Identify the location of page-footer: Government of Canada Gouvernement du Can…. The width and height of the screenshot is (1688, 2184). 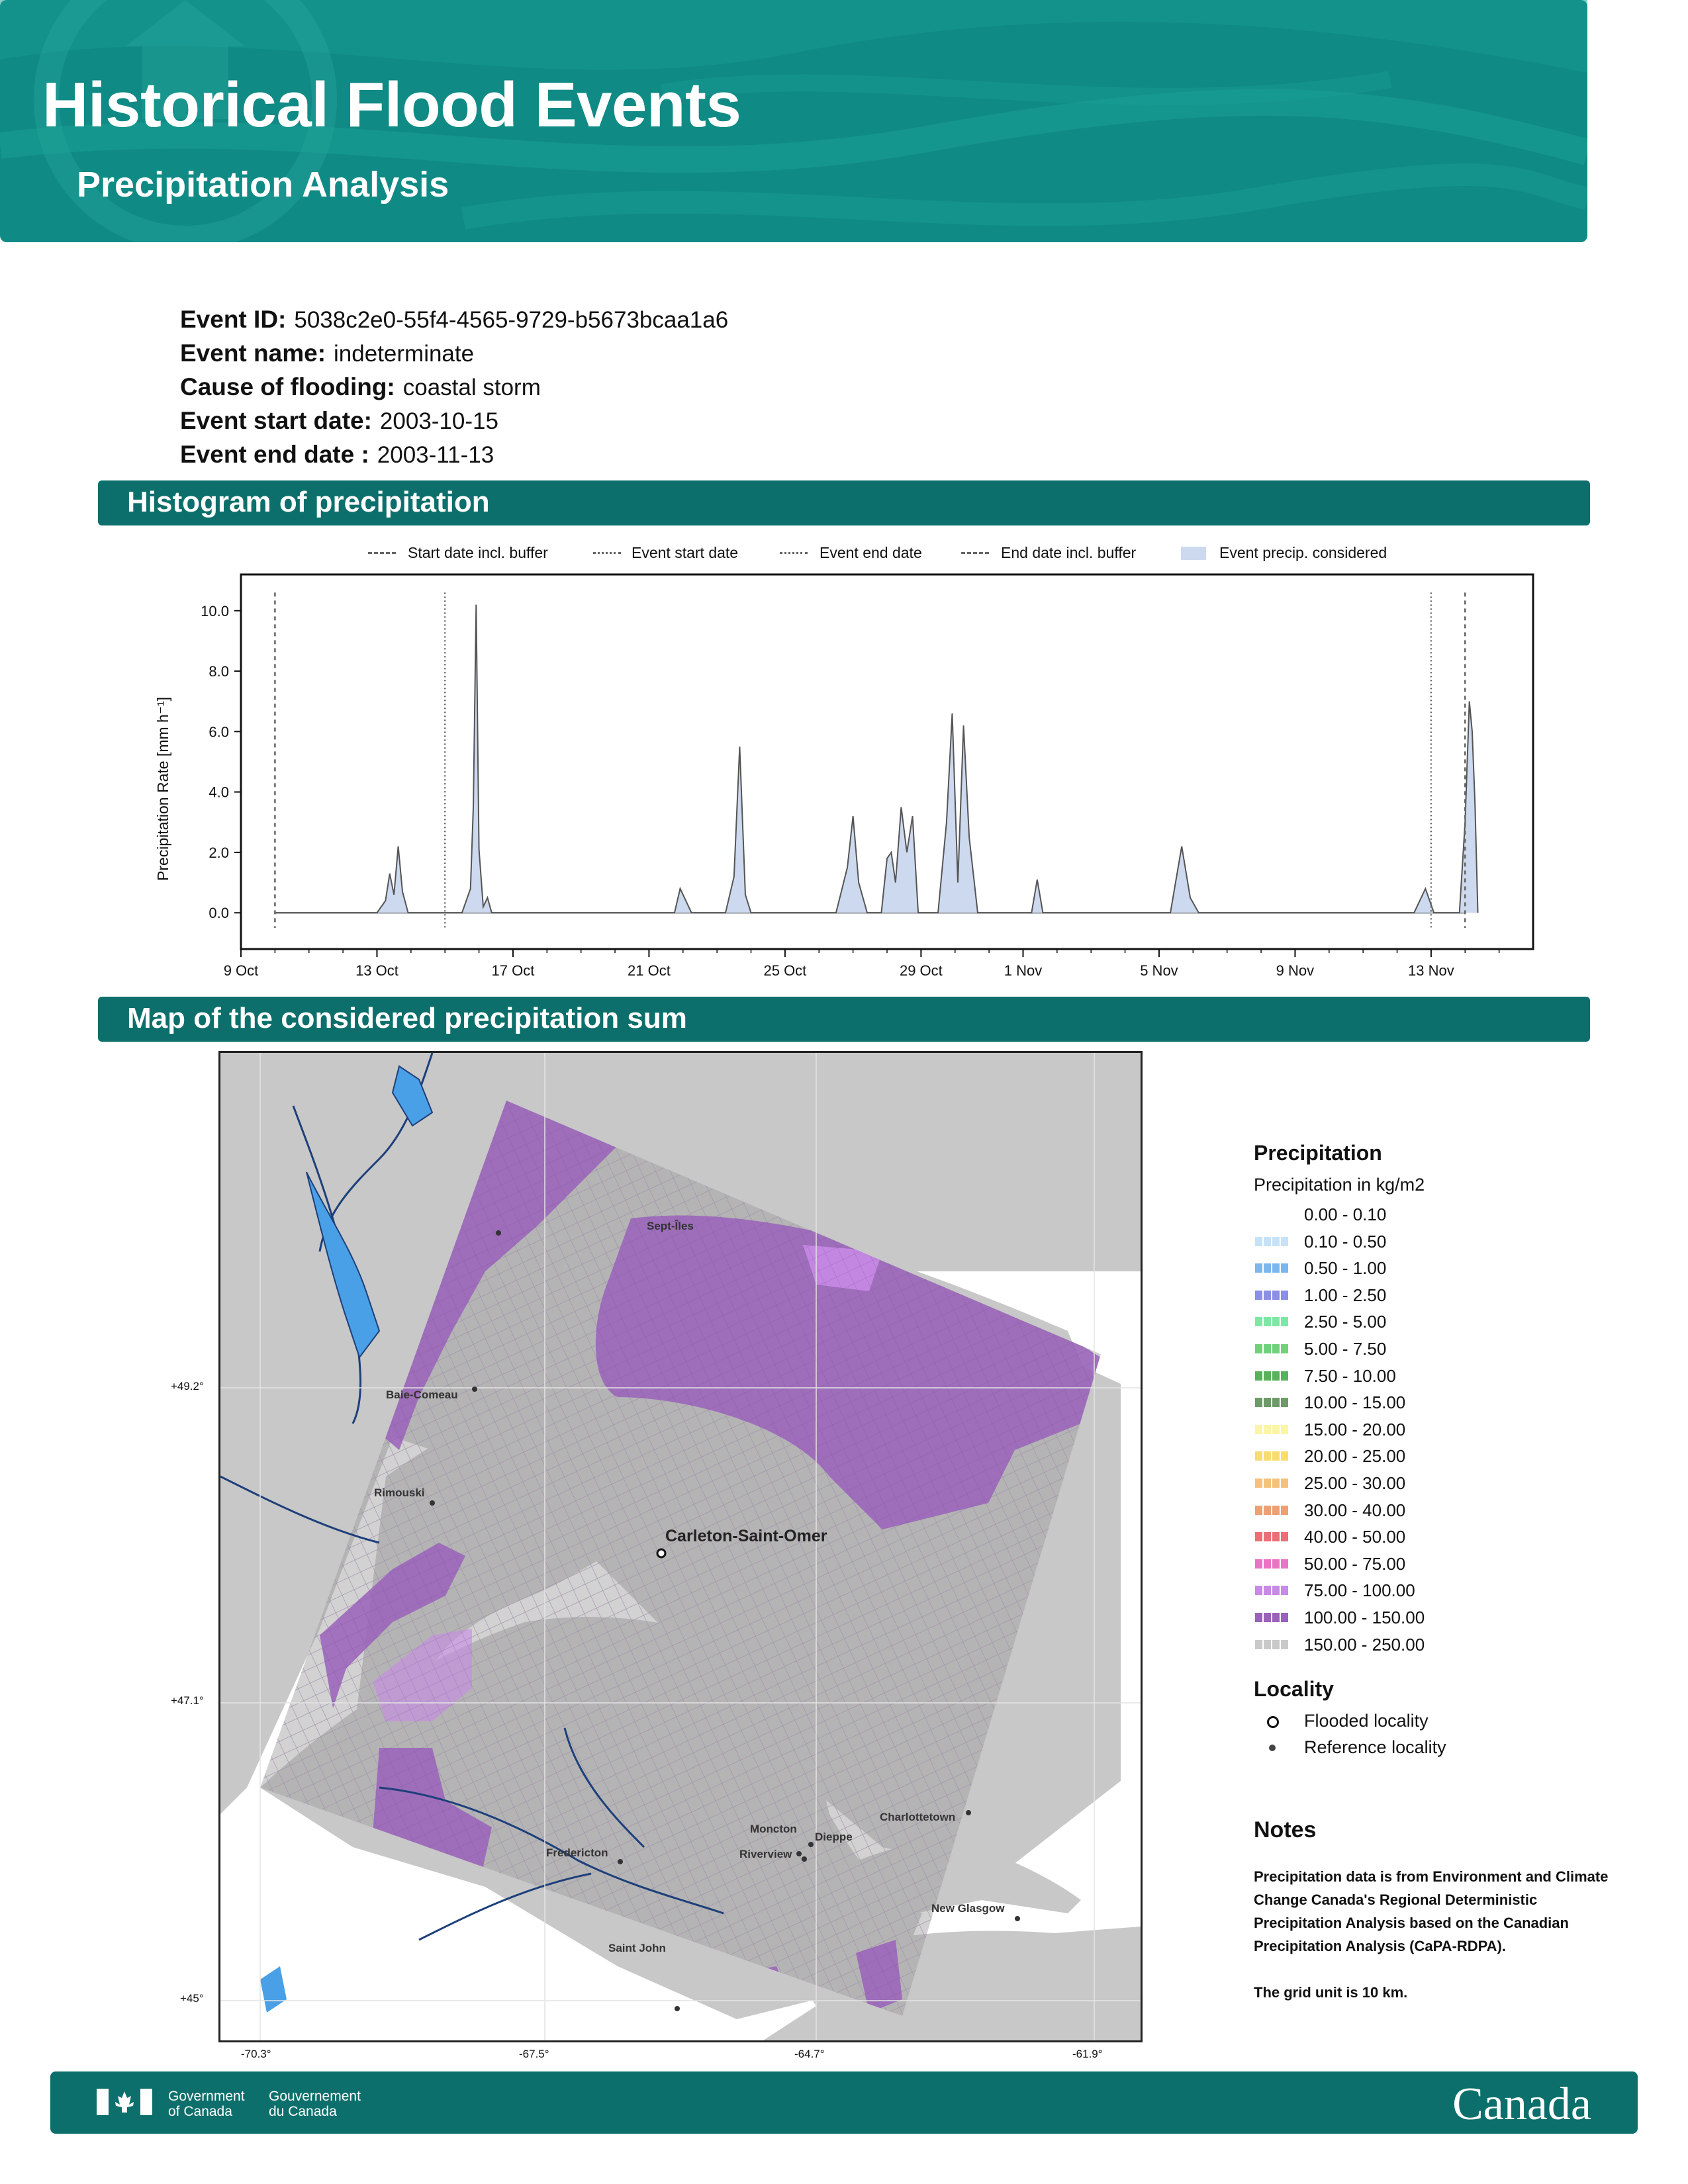
(844, 2102).